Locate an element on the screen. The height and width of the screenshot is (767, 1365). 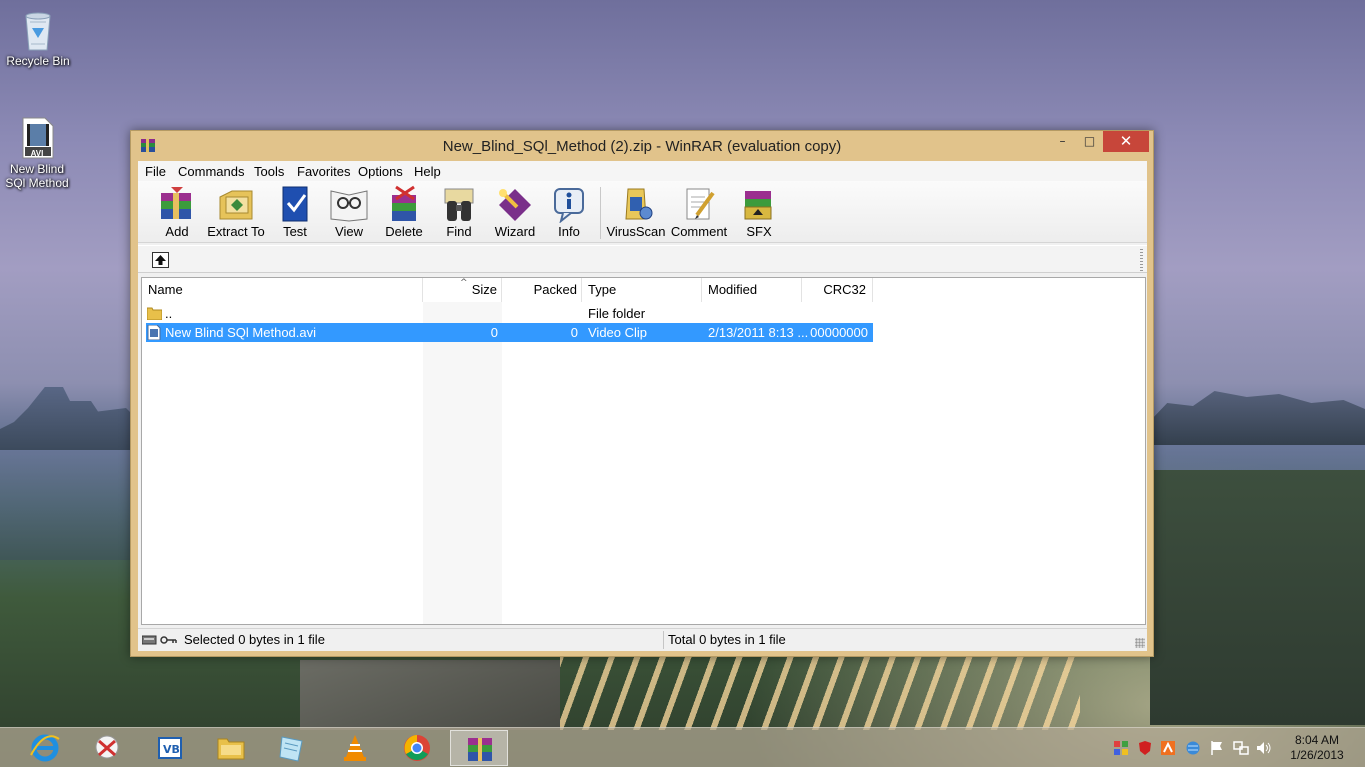
menu-favorites: Favorites is located at coordinates (323, 171).